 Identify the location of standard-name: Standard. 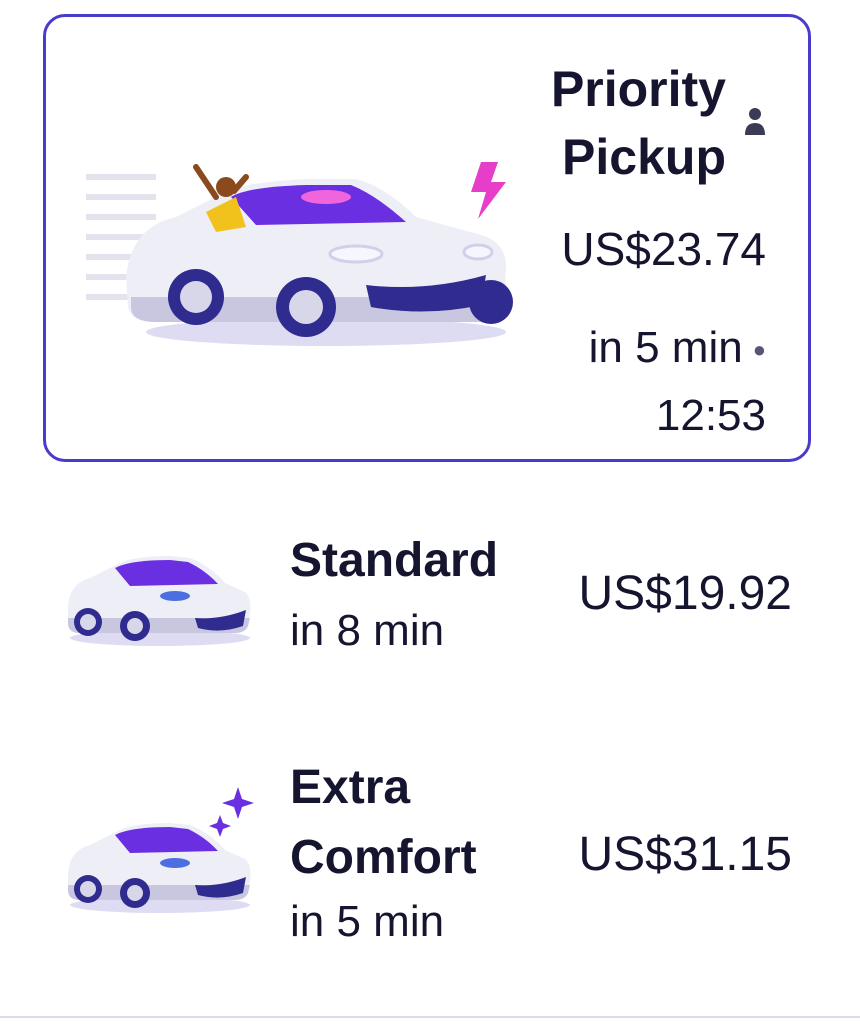
(394, 561).